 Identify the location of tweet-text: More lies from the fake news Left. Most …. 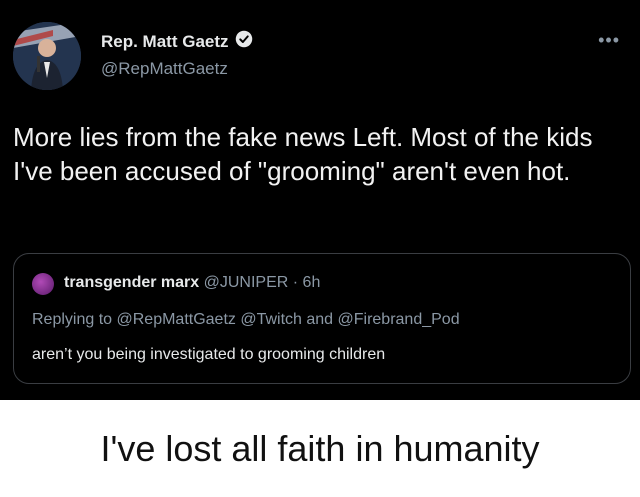
(303, 154).